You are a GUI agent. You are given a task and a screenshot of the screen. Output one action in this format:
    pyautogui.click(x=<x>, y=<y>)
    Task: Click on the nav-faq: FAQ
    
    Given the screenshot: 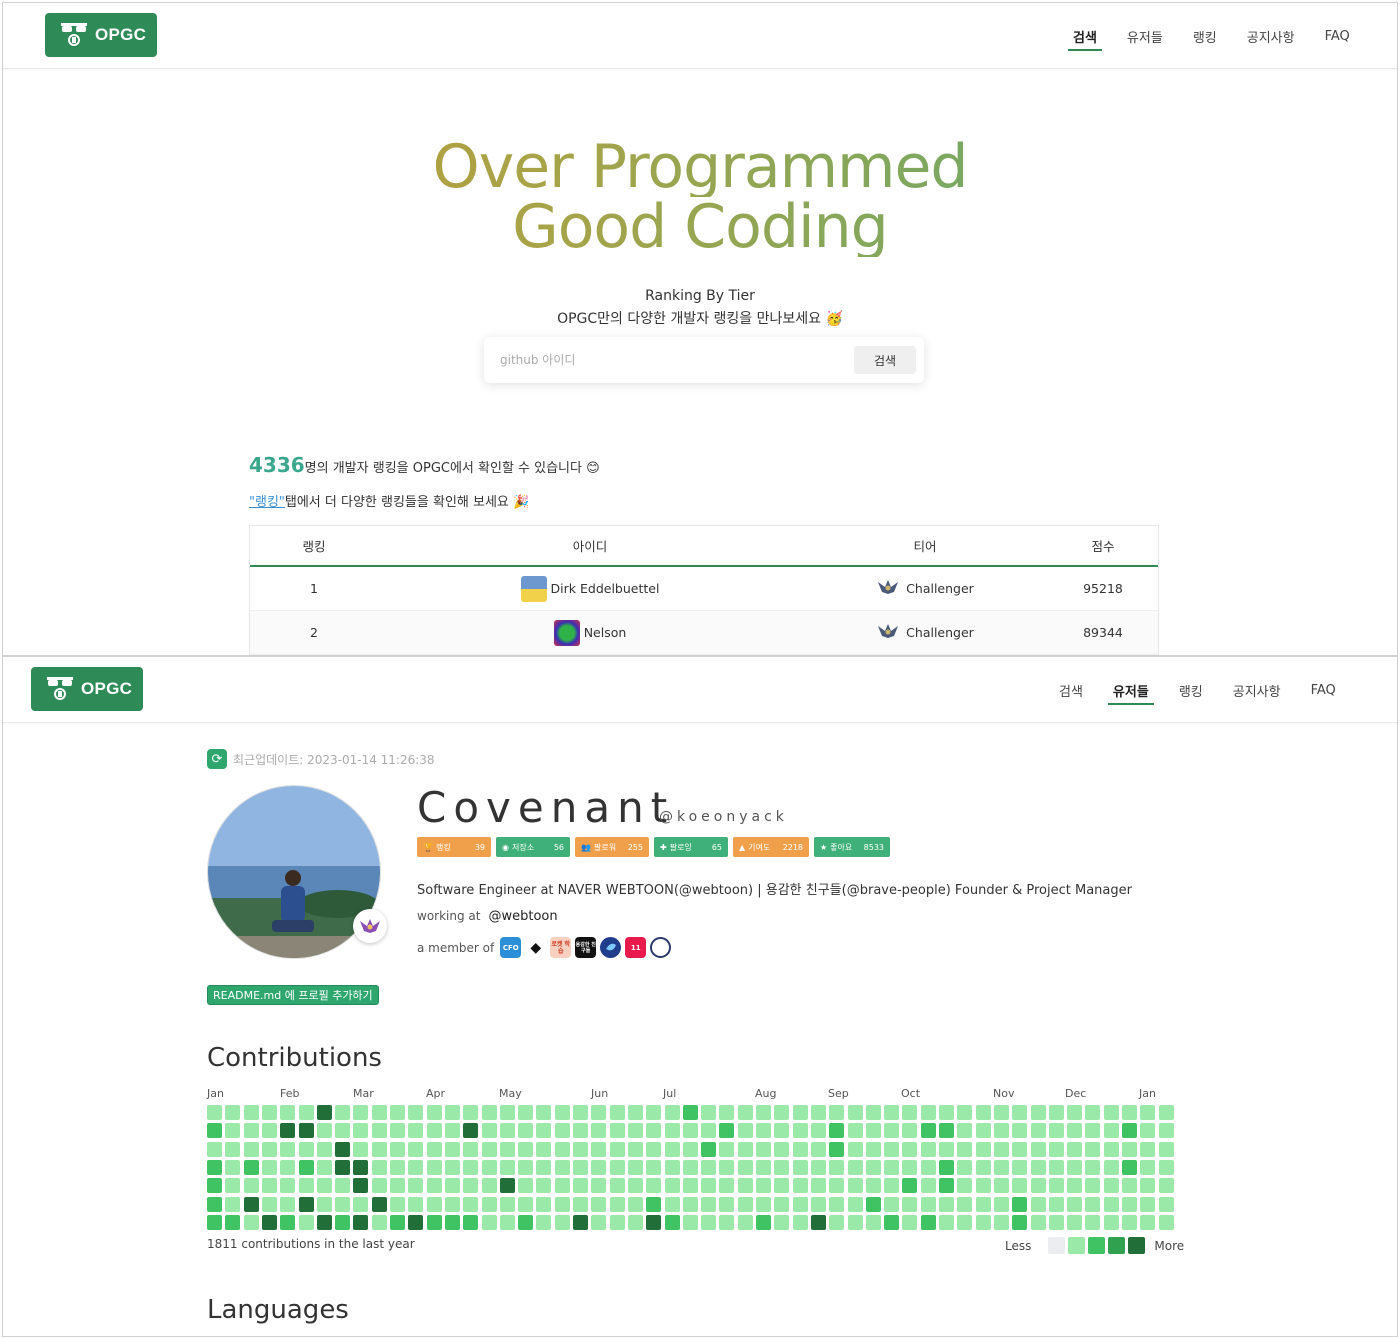 What is the action you would take?
    pyautogui.click(x=1337, y=36)
    